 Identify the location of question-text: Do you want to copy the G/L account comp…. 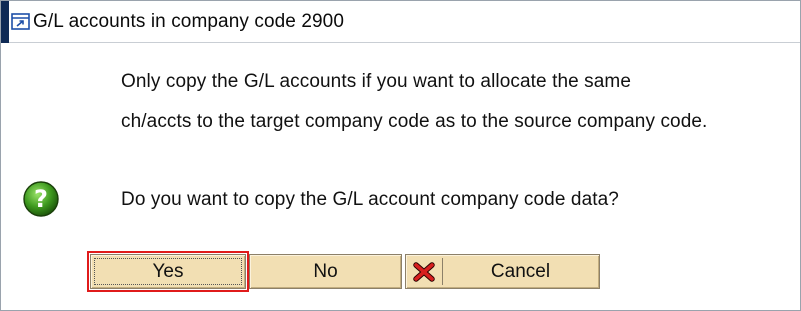
(370, 199).